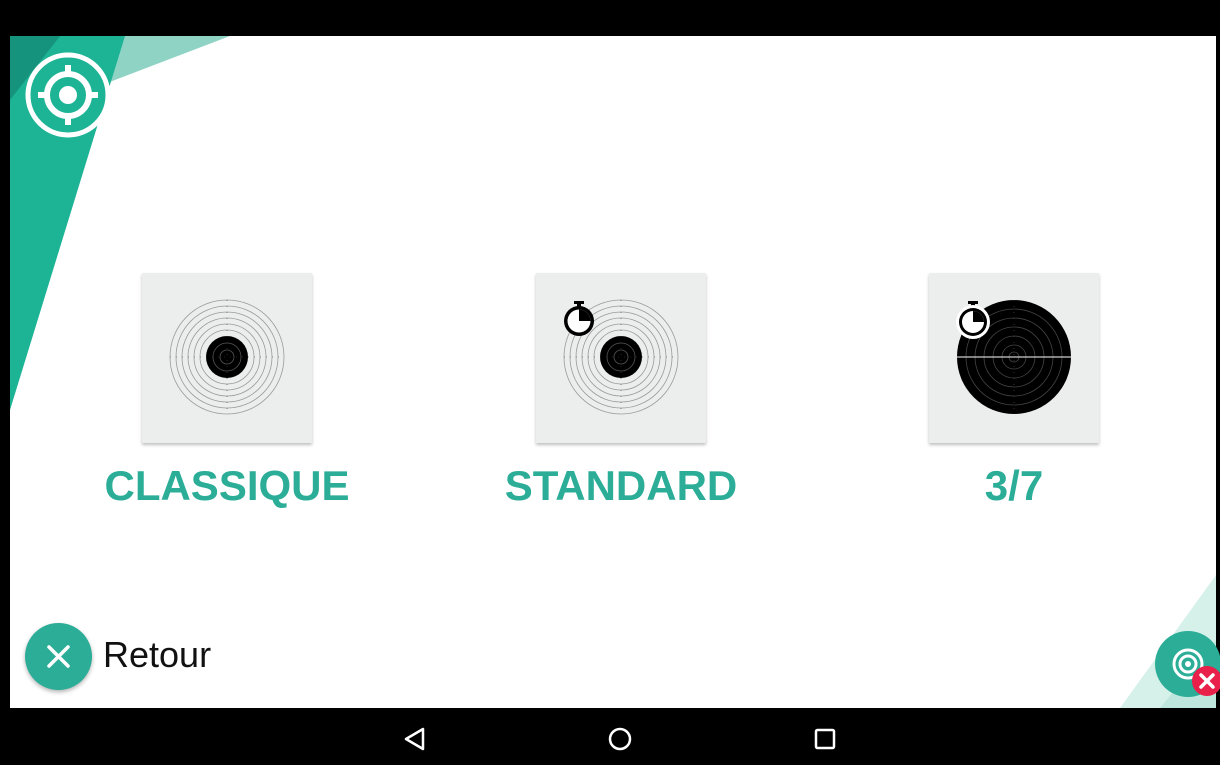 This screenshot has height=765, width=1220. Describe the element at coordinates (1218, 372) in the screenshot. I see `screen-frame-right` at that location.